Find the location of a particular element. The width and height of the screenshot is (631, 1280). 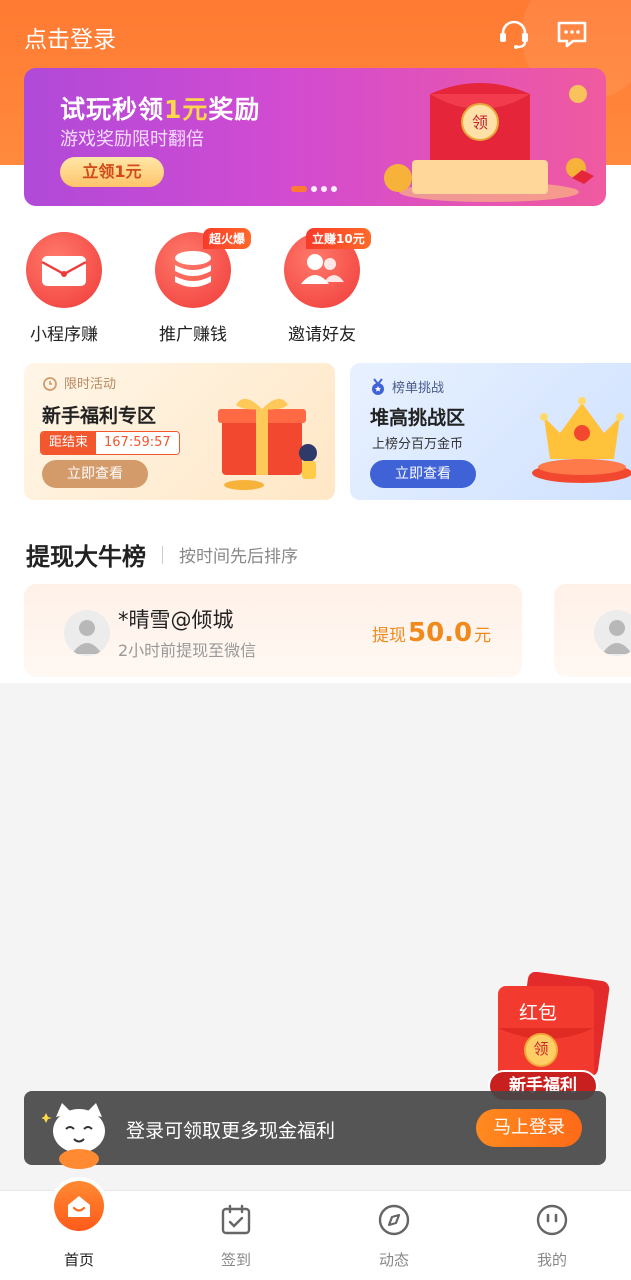

smiley-face-icon is located at coordinates (552, 1220).